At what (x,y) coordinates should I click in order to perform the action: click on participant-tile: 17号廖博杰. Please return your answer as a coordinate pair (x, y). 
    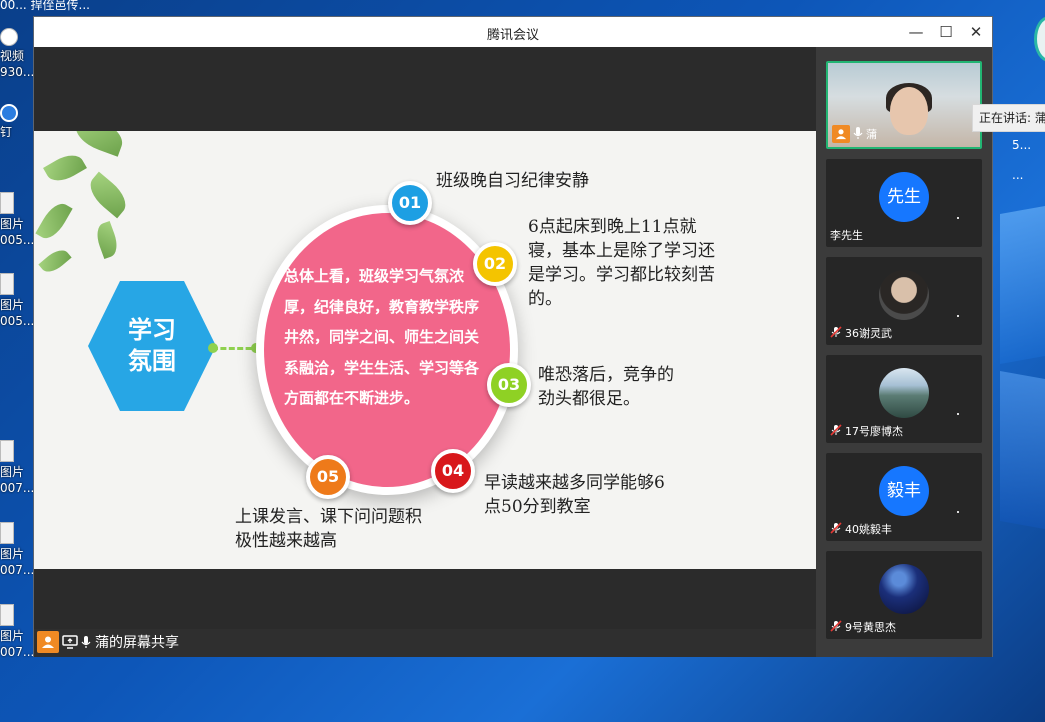
    Looking at the image, I should click on (904, 399).